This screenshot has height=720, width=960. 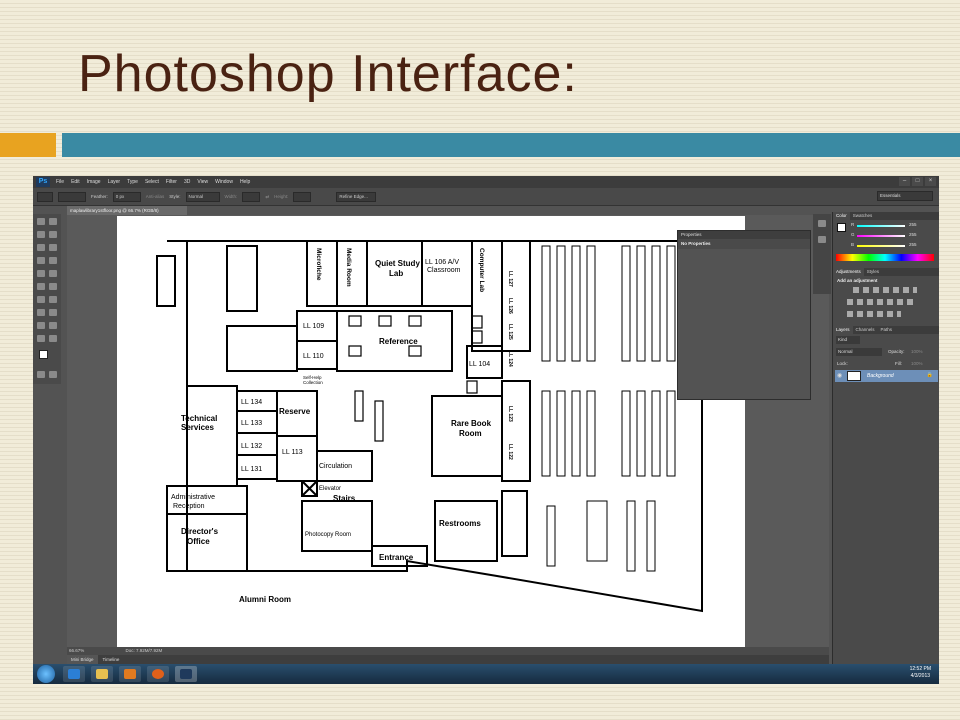 I want to click on properties-icon, so click(x=822, y=239).